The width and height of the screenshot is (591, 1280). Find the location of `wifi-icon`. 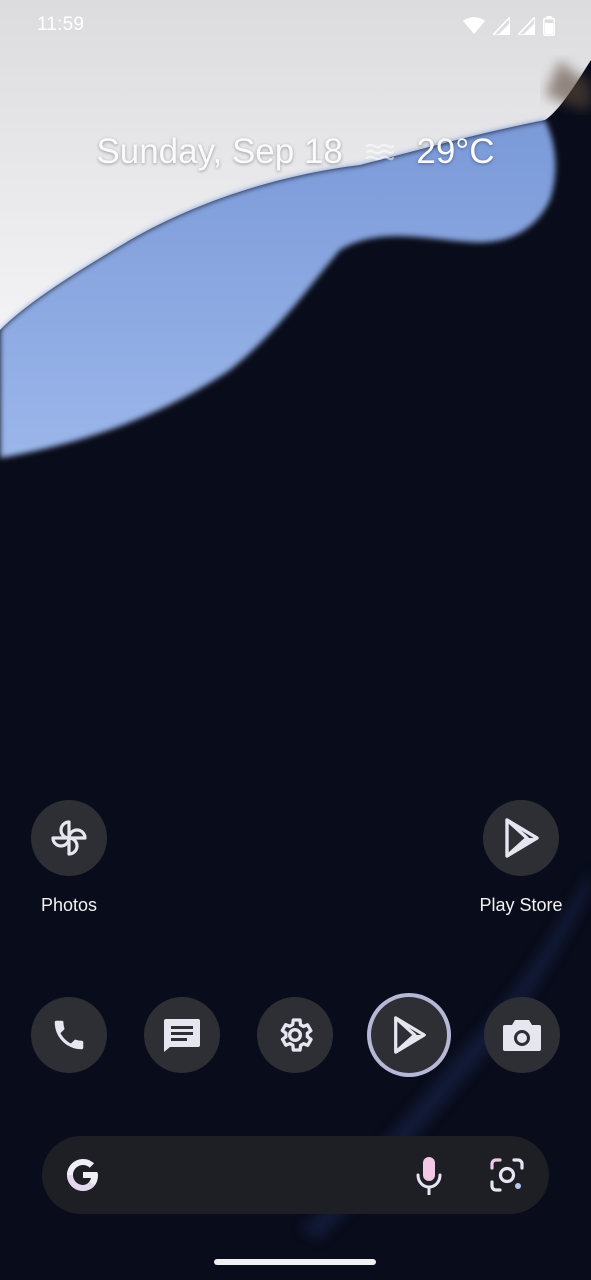

wifi-icon is located at coordinates (474, 25).